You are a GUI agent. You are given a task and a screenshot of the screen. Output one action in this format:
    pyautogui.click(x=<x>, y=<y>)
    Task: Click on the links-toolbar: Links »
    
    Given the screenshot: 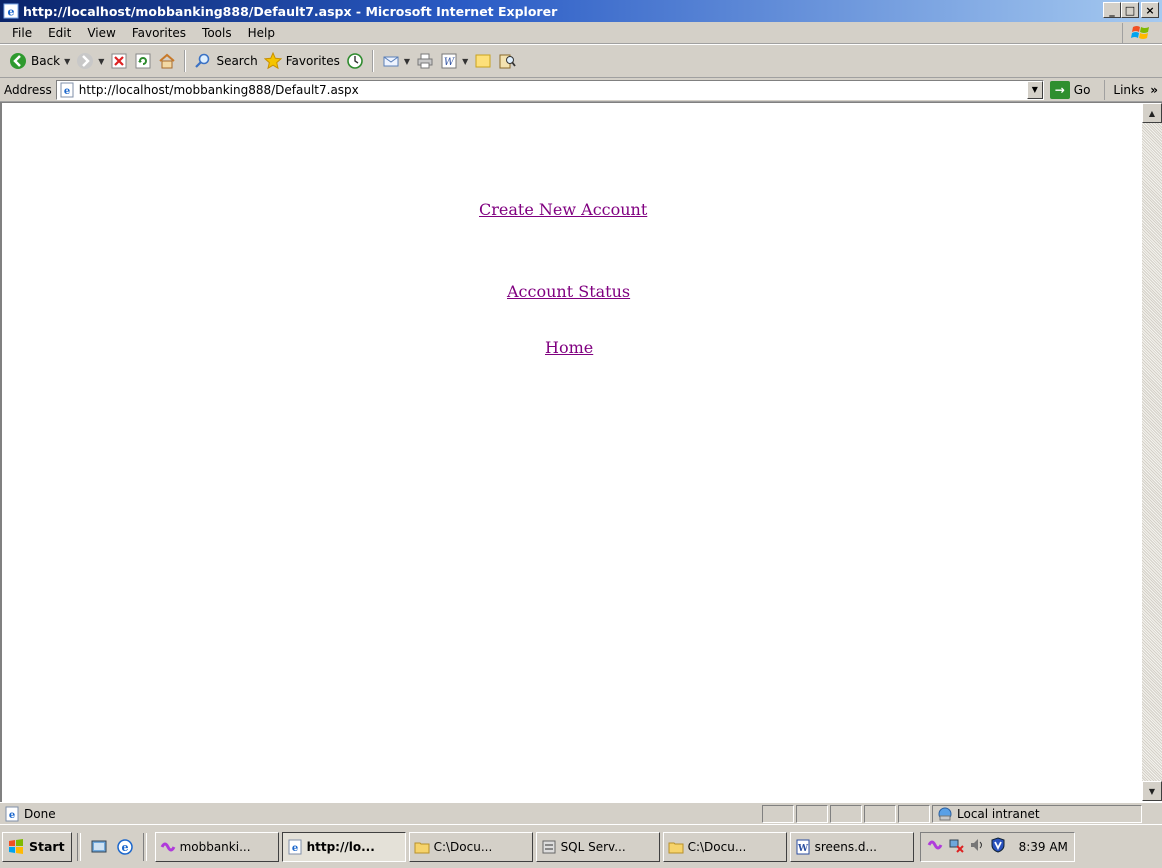 What is the action you would take?
    pyautogui.click(x=1131, y=90)
    